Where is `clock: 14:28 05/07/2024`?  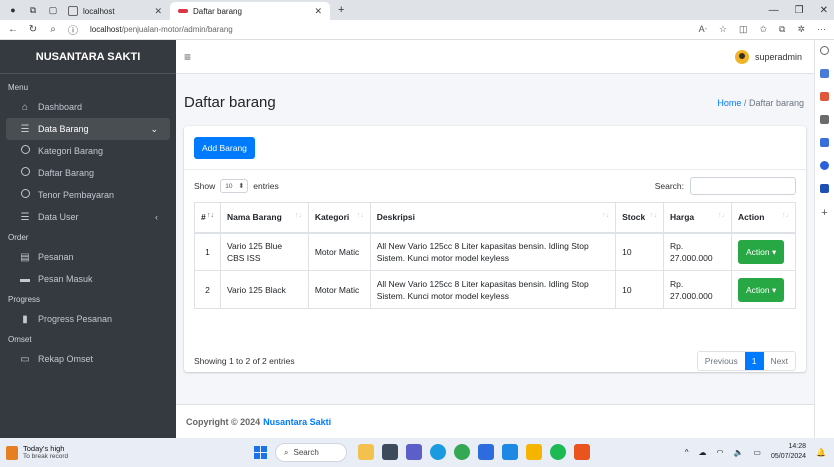
clock: 14:28 05/07/2024 is located at coordinates (788, 452).